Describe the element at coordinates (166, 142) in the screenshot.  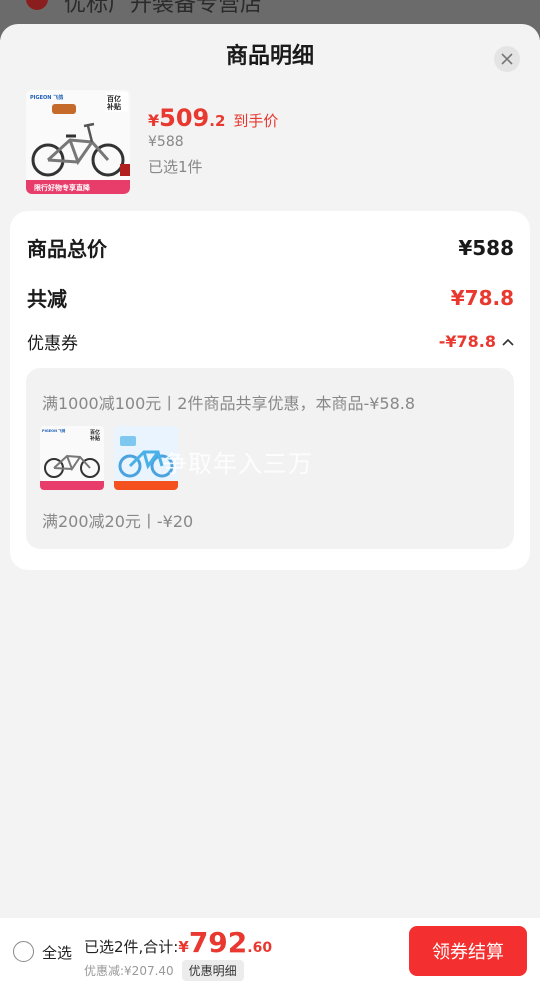
I see `original-price: ¥588` at that location.